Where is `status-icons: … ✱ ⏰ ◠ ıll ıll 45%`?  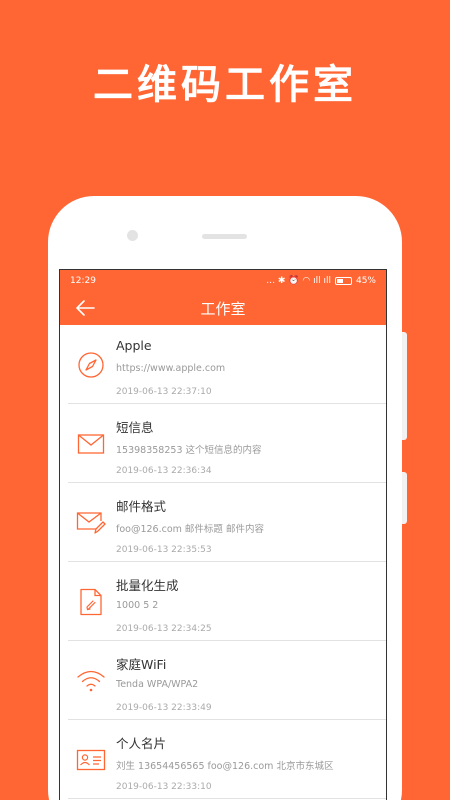 status-icons: … ✱ ⏰ ◠ ıll ıll 45% is located at coordinates (321, 281).